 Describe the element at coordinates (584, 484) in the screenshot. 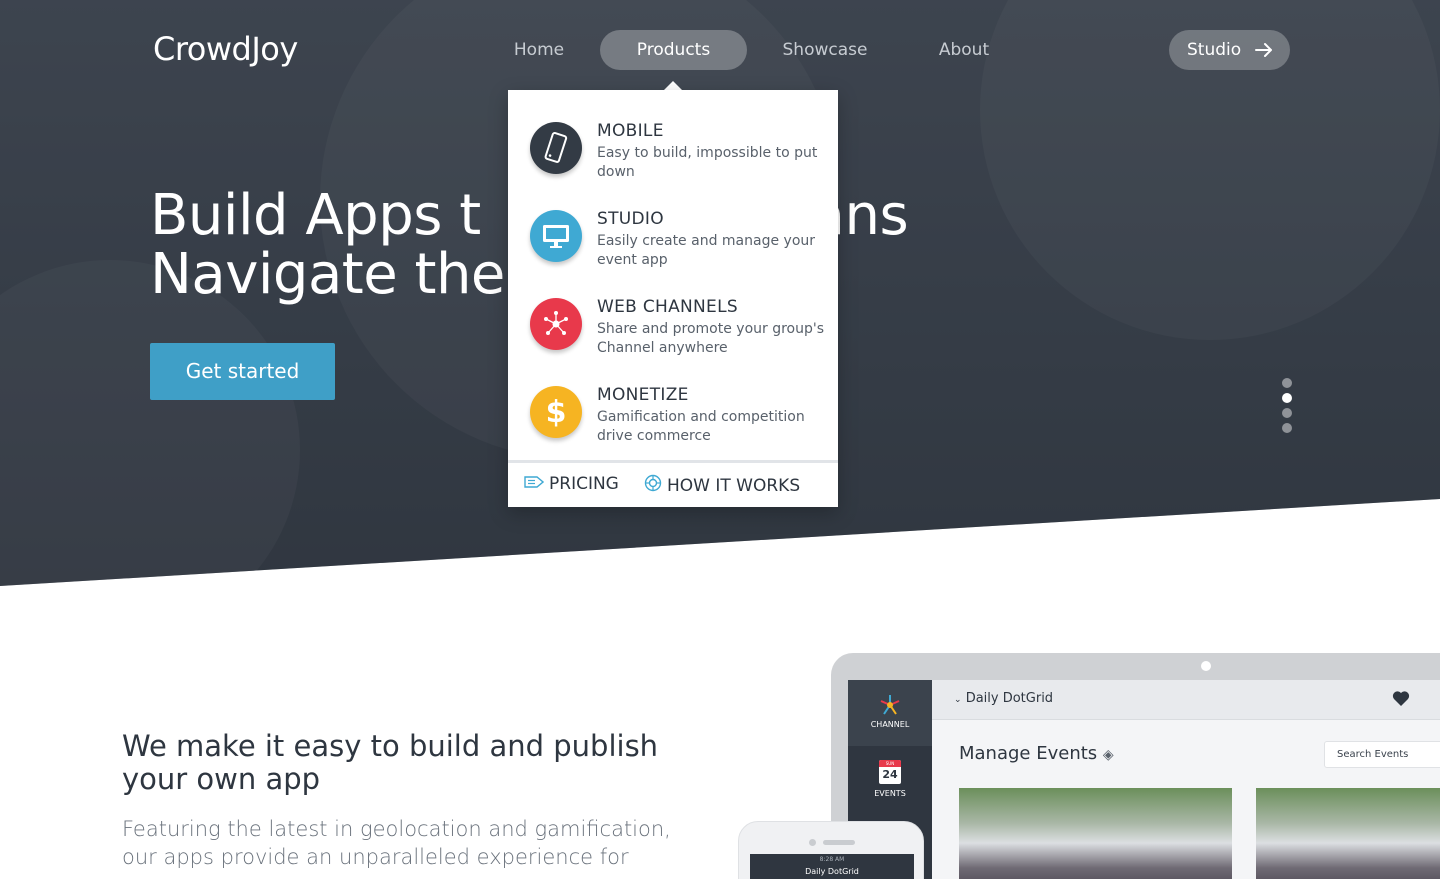

I see `pricing-label: PRICING` at that location.